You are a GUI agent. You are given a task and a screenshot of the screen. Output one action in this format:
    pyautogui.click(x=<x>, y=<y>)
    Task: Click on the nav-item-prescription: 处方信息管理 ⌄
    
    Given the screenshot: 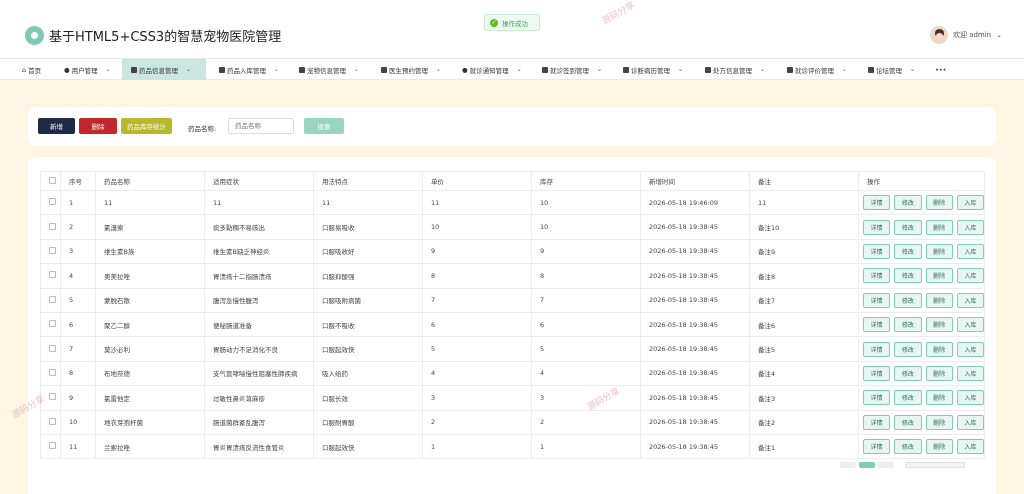 What is the action you would take?
    pyautogui.click(x=735, y=69)
    